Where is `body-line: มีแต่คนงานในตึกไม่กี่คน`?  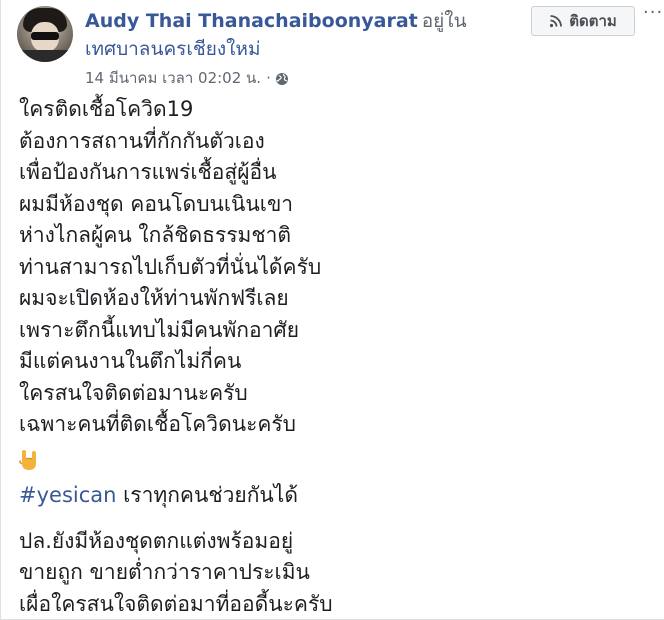
body-line: มีแต่คนงานในตึกไม่กี่คน is located at coordinates (130, 361).